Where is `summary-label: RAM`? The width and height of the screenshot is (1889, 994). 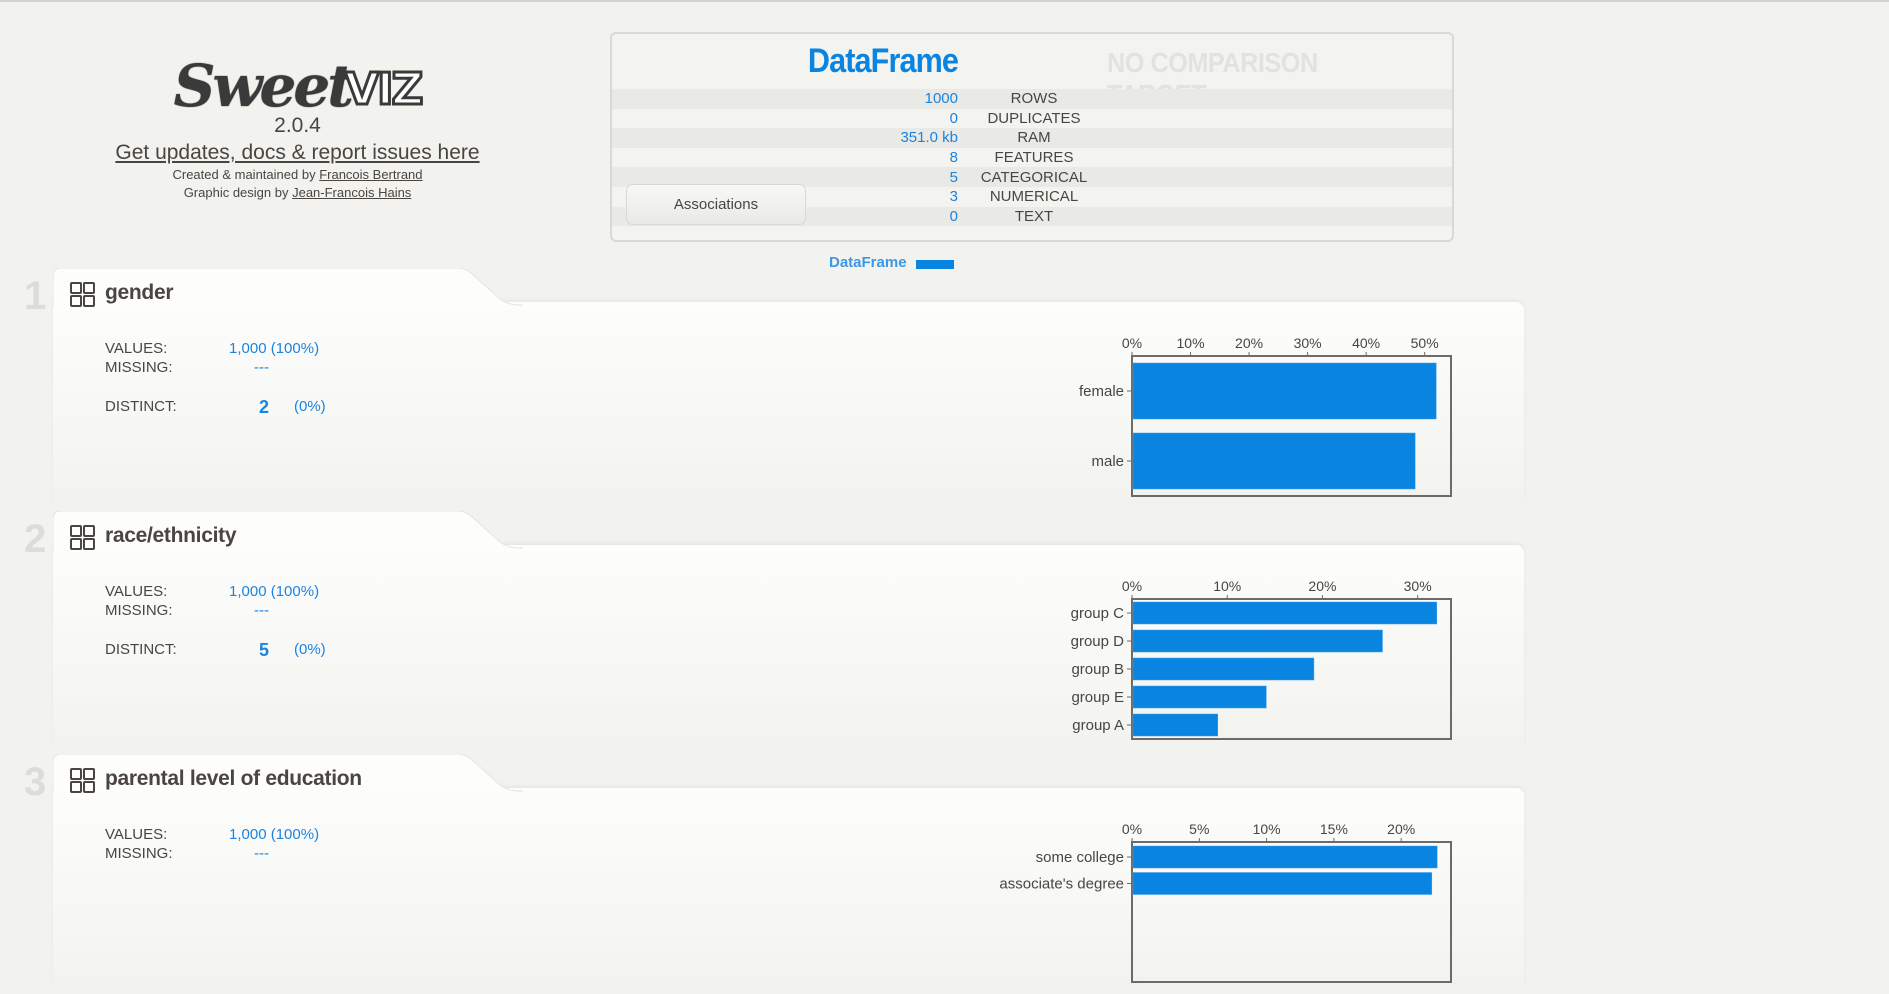 summary-label: RAM is located at coordinates (1034, 138).